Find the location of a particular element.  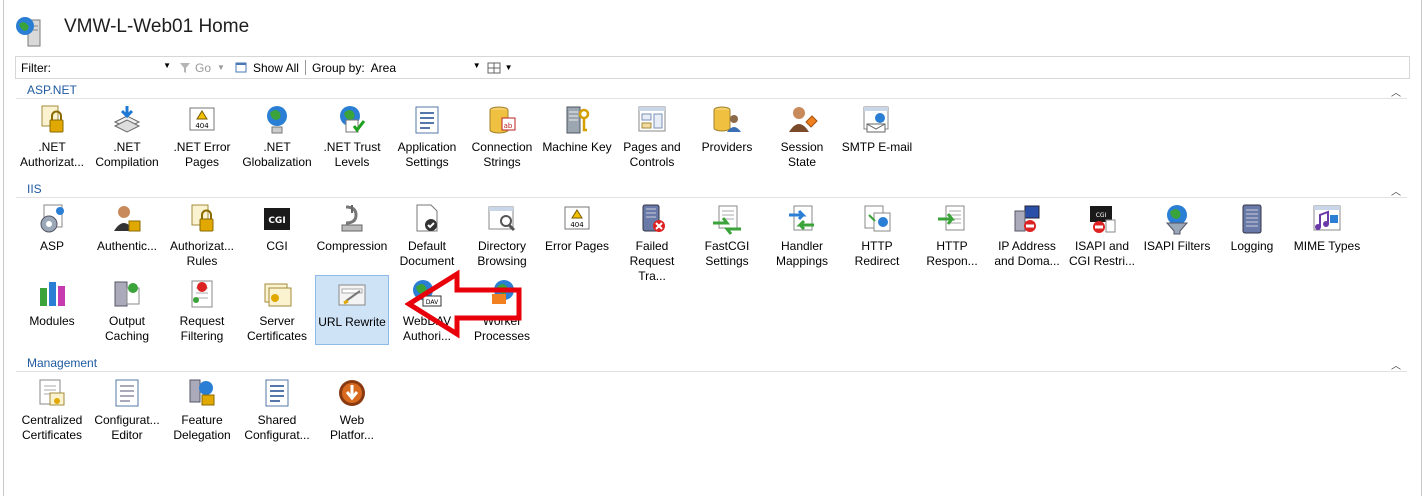

show-all-label: Show All is located at coordinates (275, 67).